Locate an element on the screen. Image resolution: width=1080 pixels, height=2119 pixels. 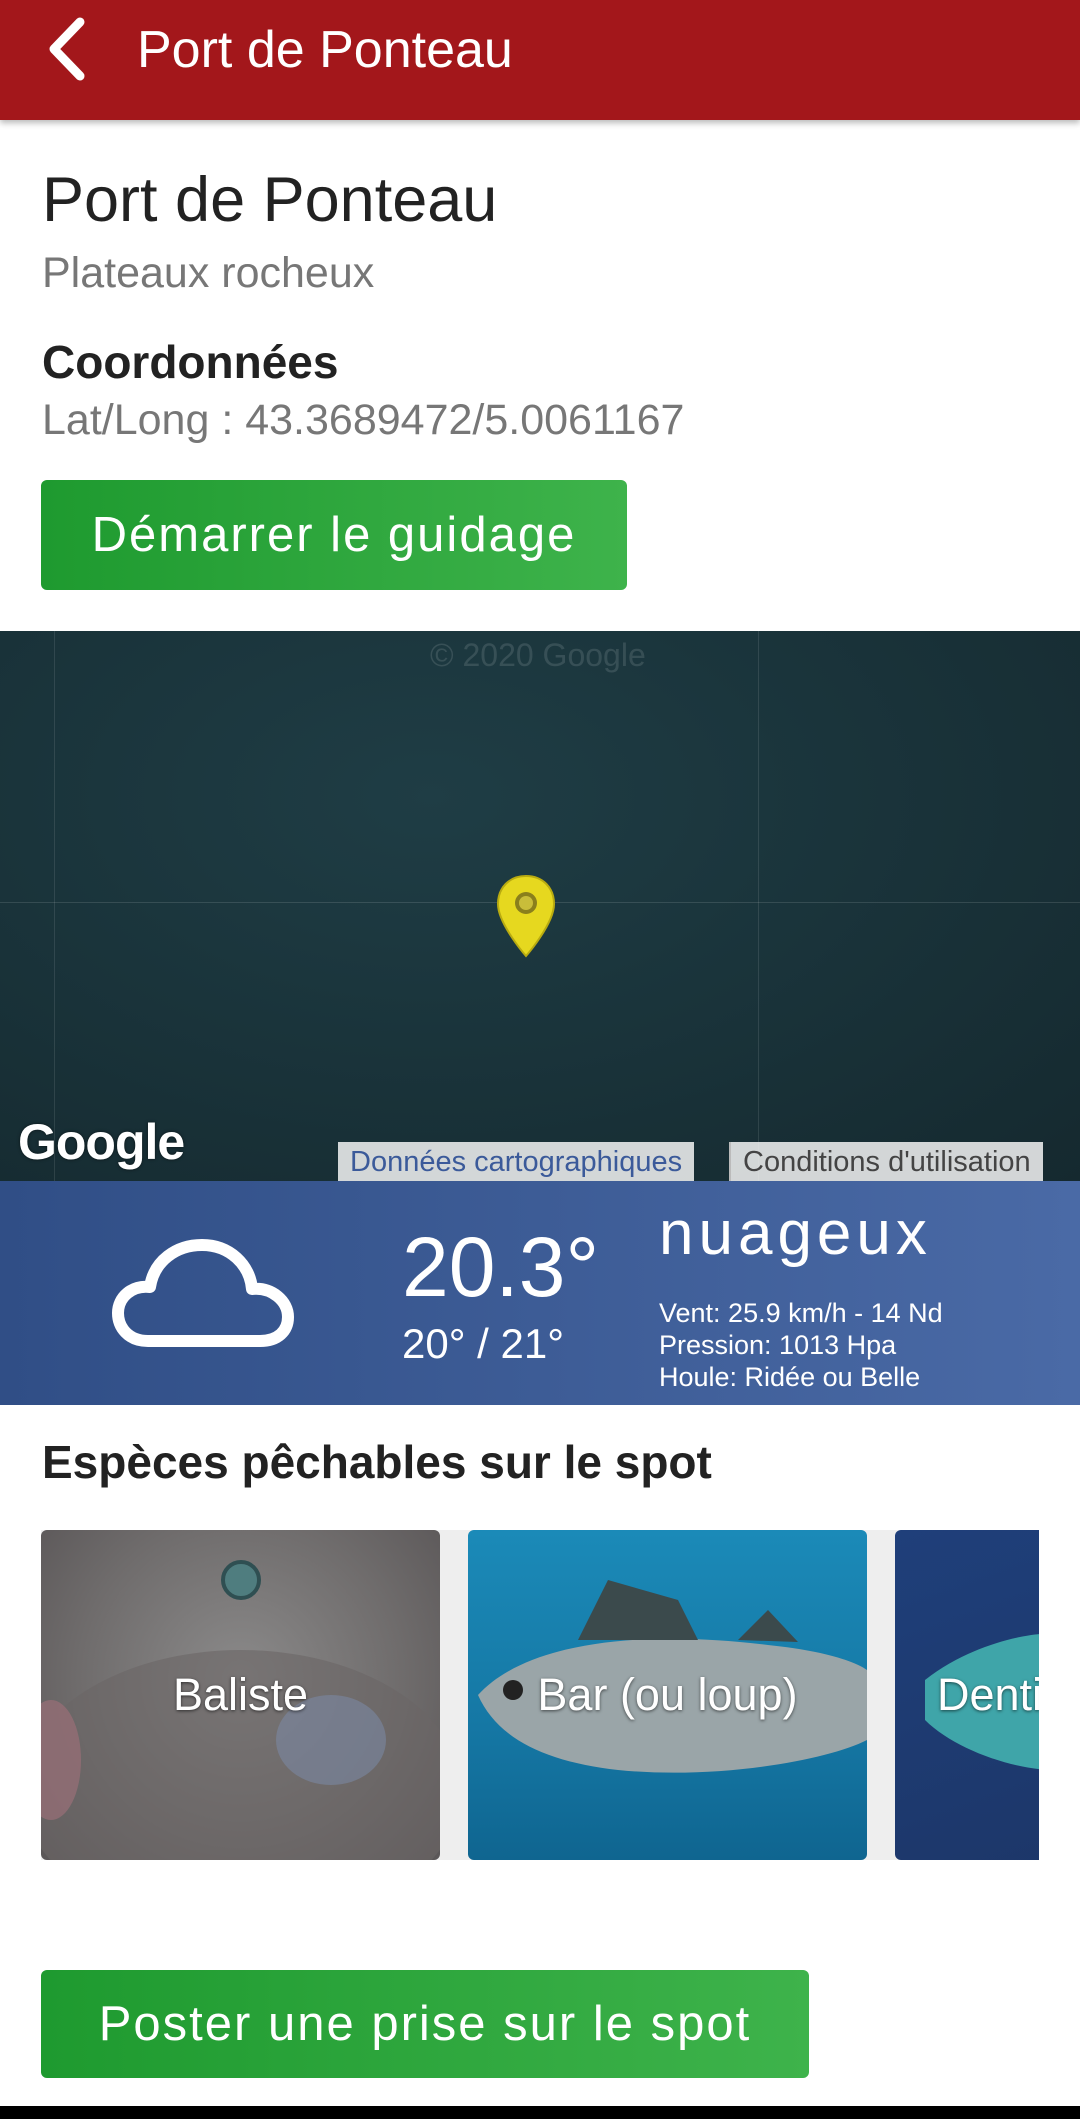
coordinates-label: Coordonnées is located at coordinates (190, 362).